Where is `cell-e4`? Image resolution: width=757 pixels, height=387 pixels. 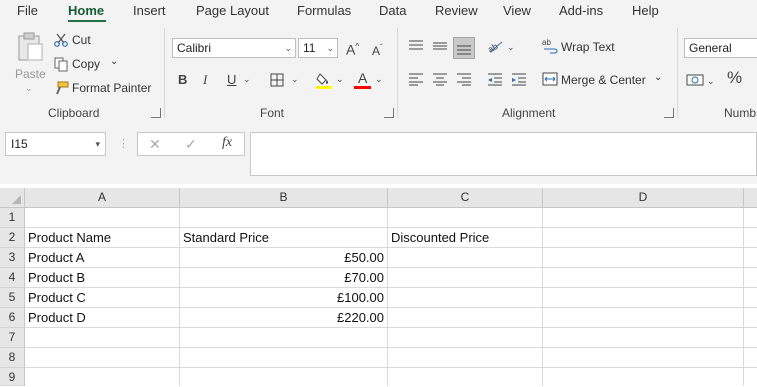 cell-e4 is located at coordinates (750, 278).